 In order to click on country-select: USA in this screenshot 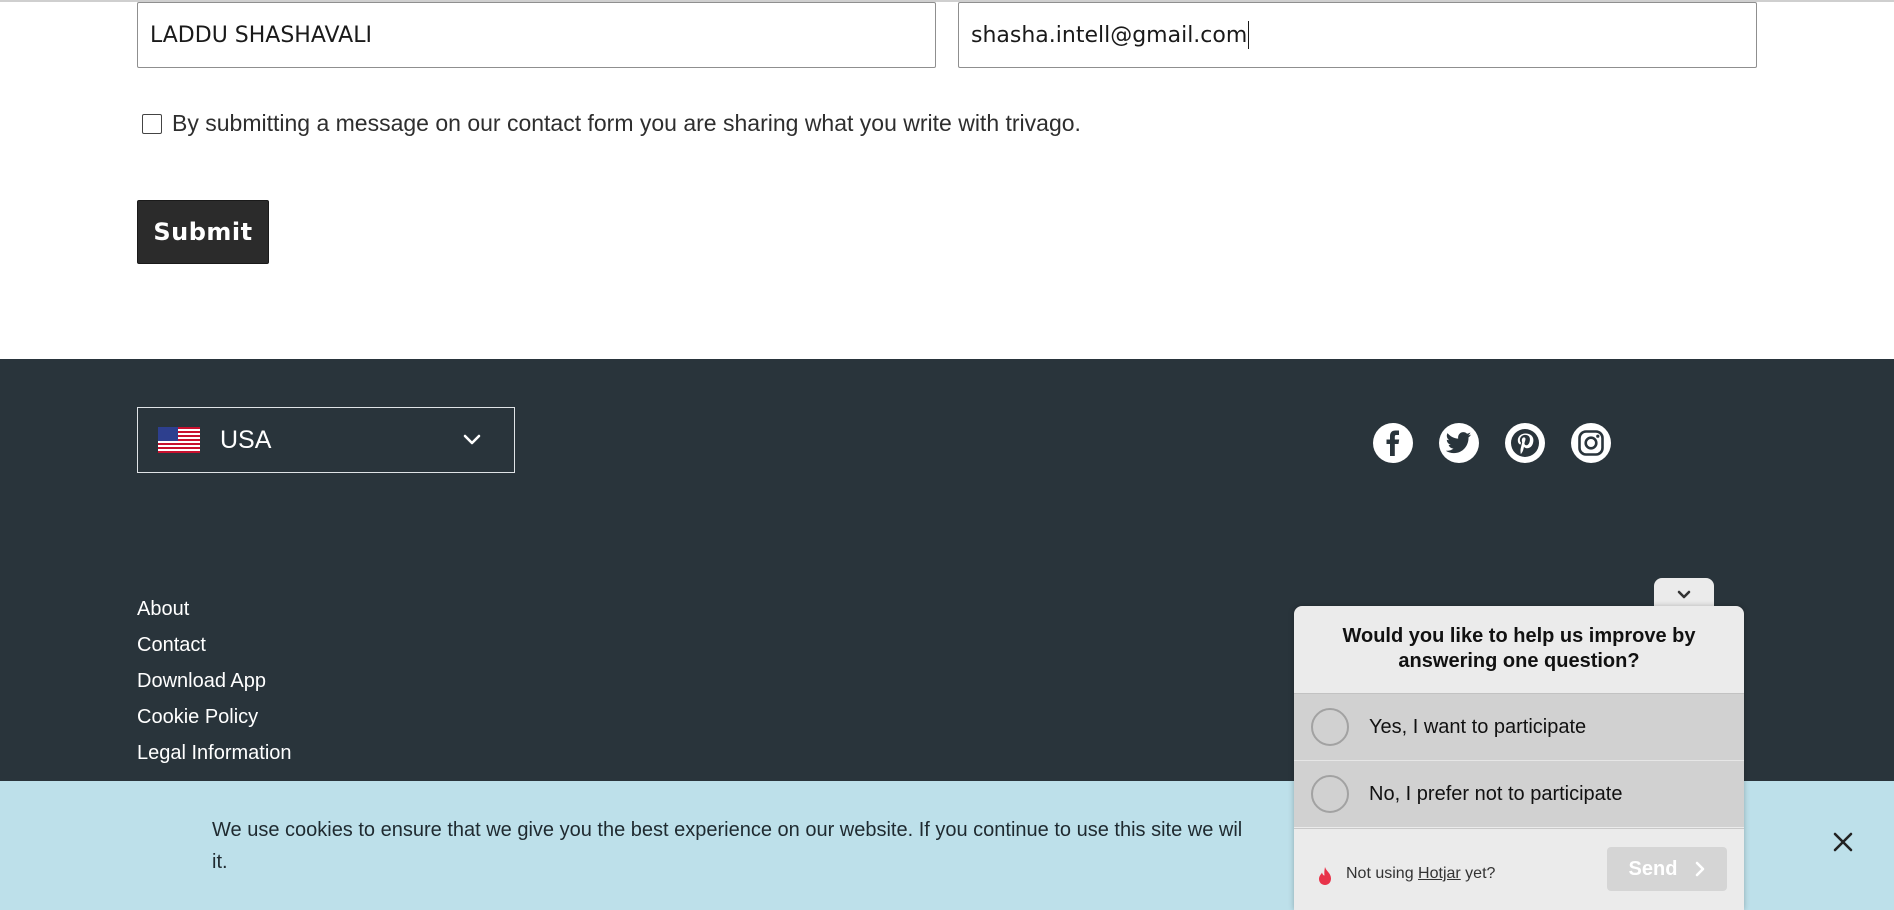, I will do `click(326, 440)`.